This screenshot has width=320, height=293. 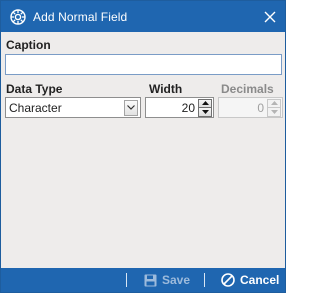 What do you see at coordinates (179, 107) in the screenshot?
I see `width-stepper: 20` at bounding box center [179, 107].